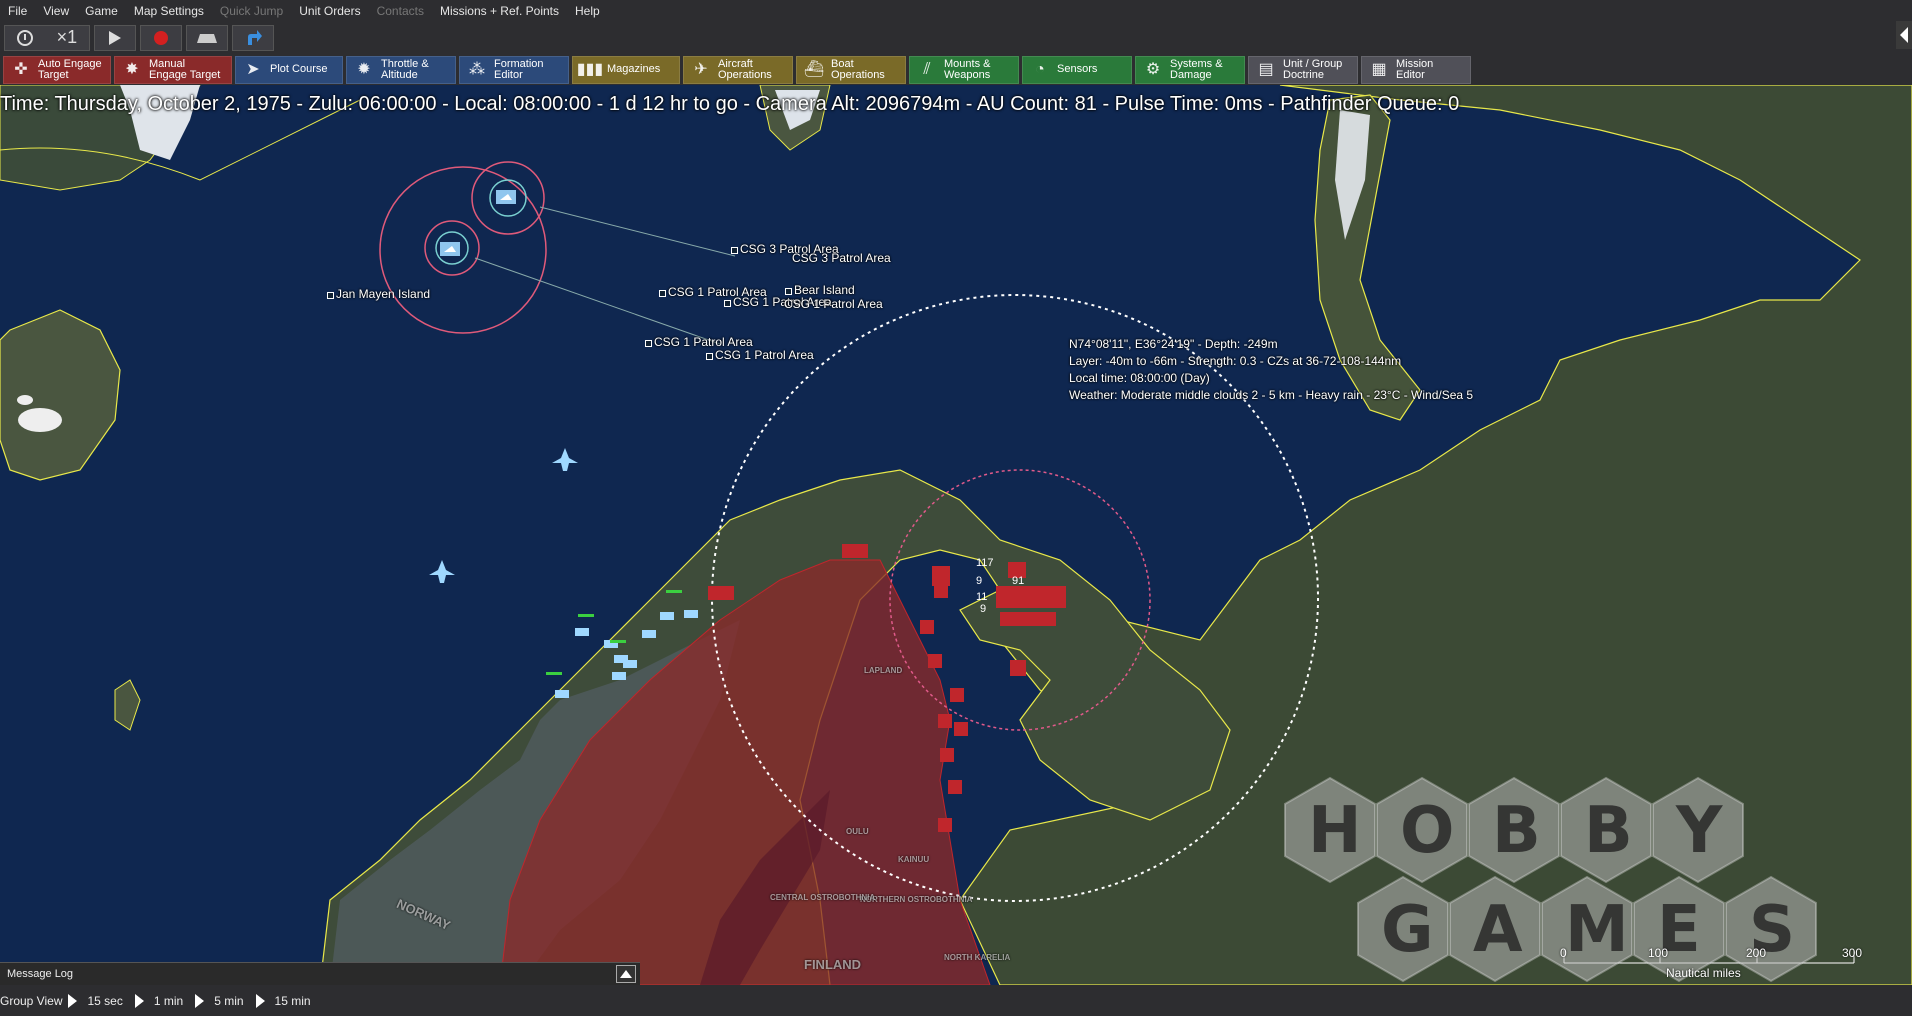  What do you see at coordinates (1196, 69) in the screenshot?
I see `systems-damage-label: Systems & Damage` at bounding box center [1196, 69].